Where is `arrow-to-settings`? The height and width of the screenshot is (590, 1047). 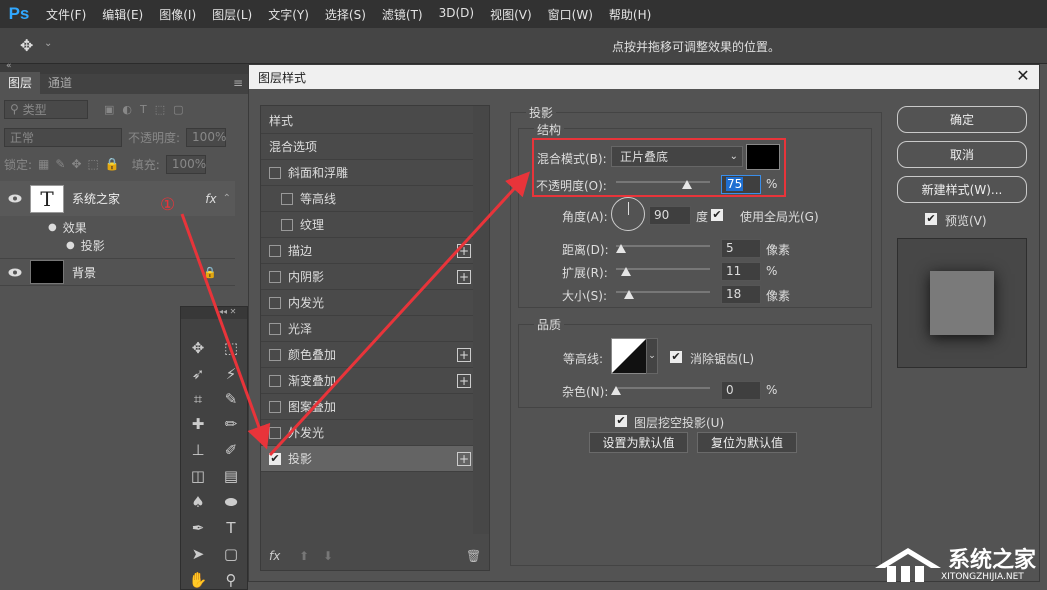
arrow-to-settings is located at coordinates (397, 316).